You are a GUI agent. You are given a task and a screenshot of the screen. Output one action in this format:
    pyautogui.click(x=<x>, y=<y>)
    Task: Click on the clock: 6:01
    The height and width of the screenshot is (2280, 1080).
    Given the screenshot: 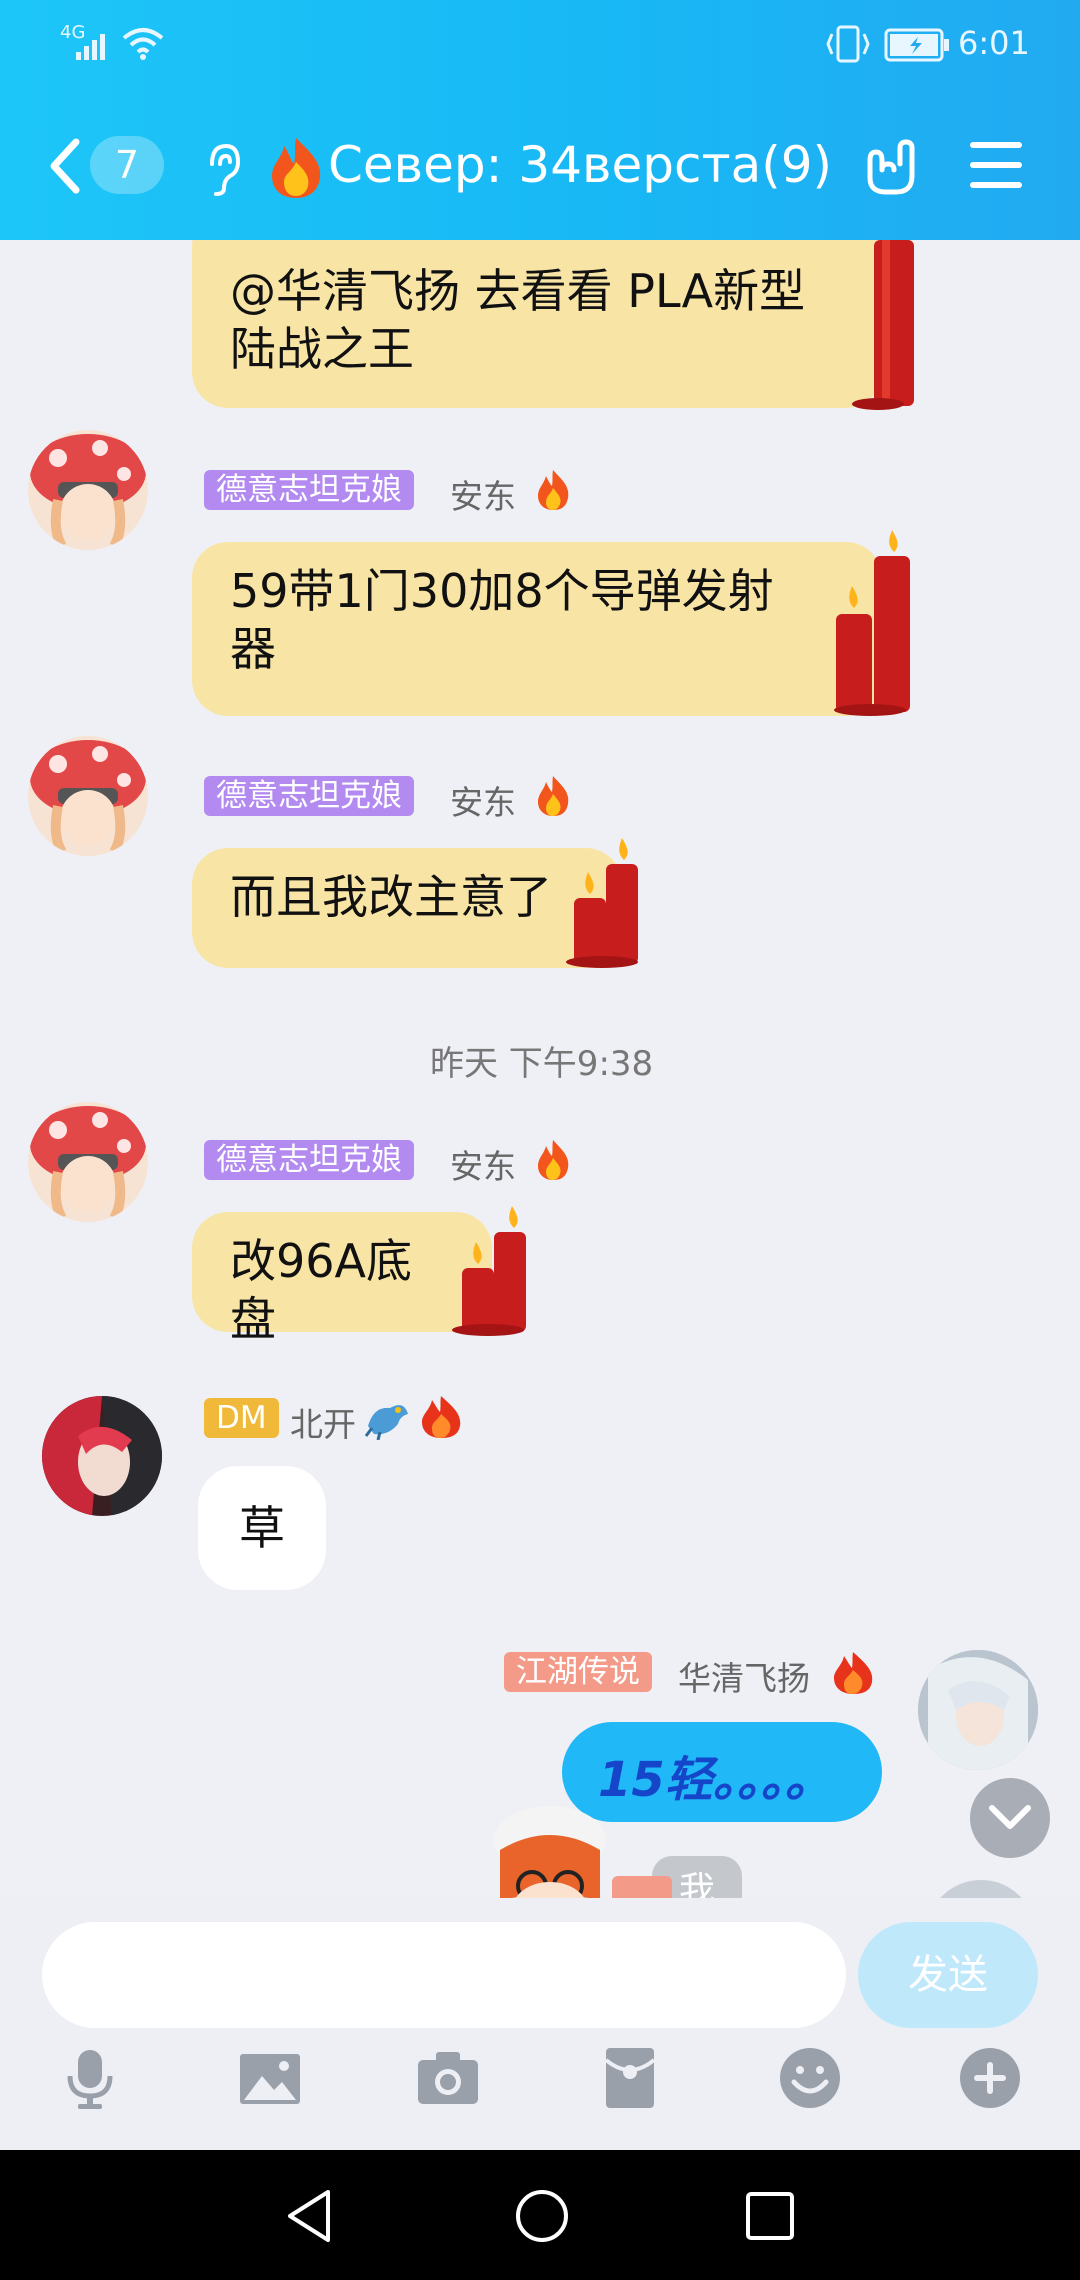 What is the action you would take?
    pyautogui.click(x=994, y=43)
    